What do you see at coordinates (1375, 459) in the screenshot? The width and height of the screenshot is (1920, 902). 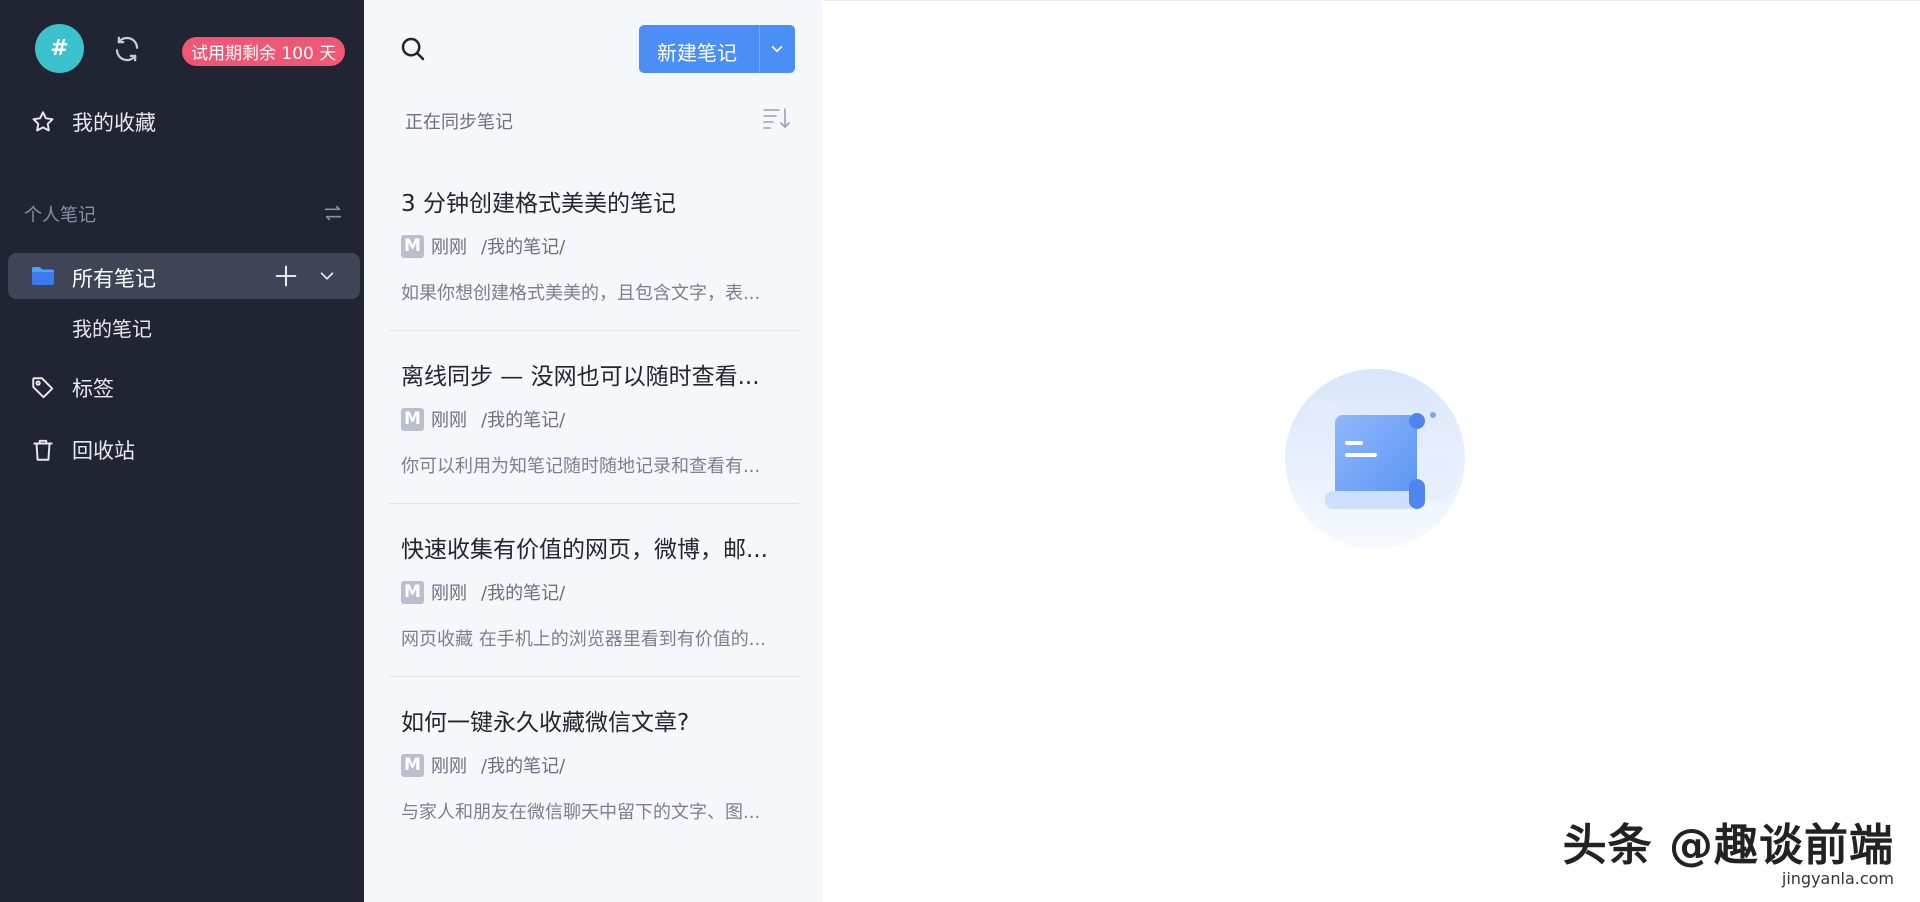 I see `empty-note-illustration` at bounding box center [1375, 459].